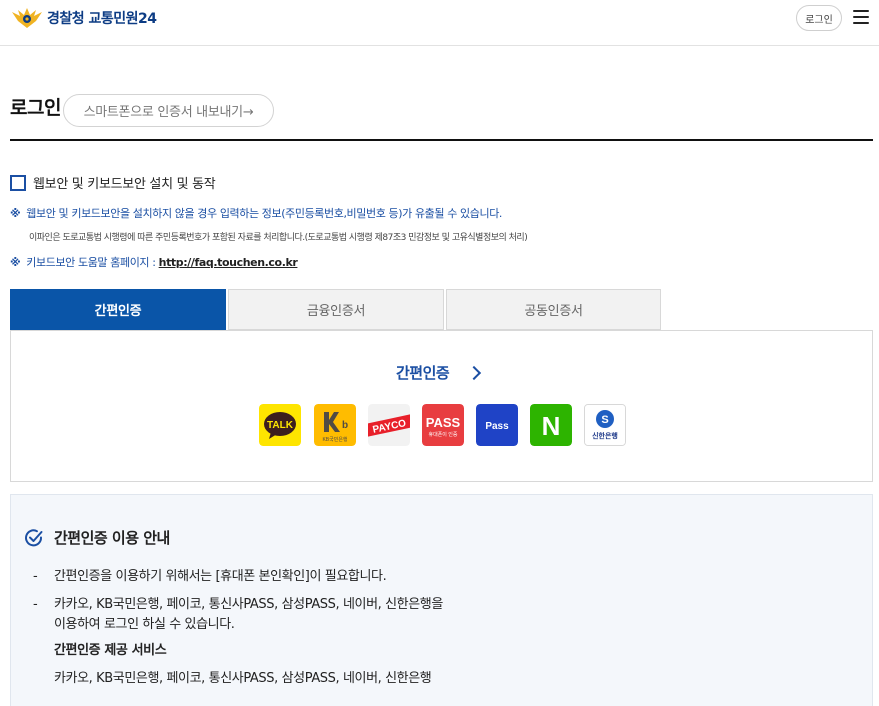 The width and height of the screenshot is (879, 706). I want to click on tab-simple-auth: 간편인증, so click(118, 309).